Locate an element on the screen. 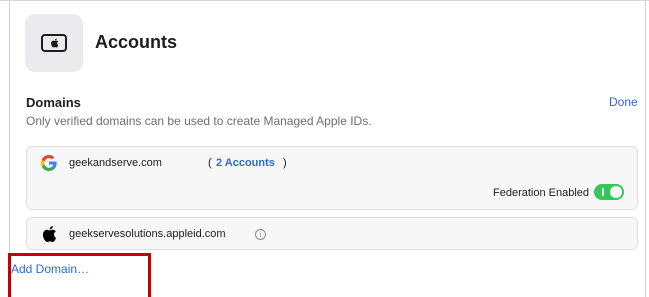  accounts-paren-close: ) is located at coordinates (285, 163).